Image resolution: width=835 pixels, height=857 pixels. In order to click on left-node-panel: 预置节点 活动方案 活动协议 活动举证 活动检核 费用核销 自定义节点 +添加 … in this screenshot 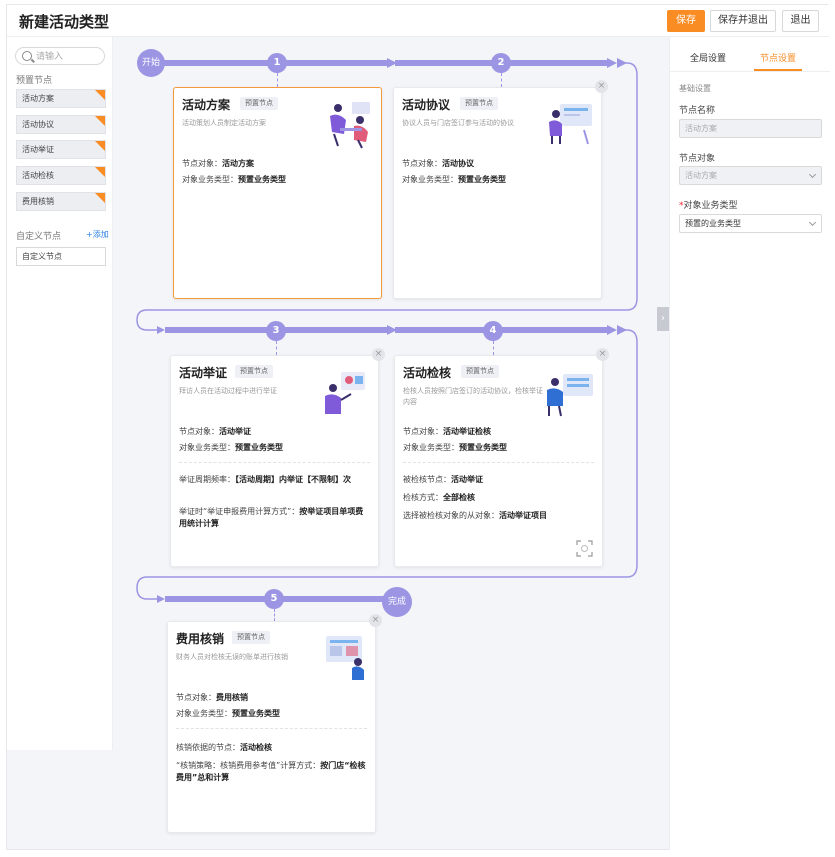, I will do `click(60, 393)`.